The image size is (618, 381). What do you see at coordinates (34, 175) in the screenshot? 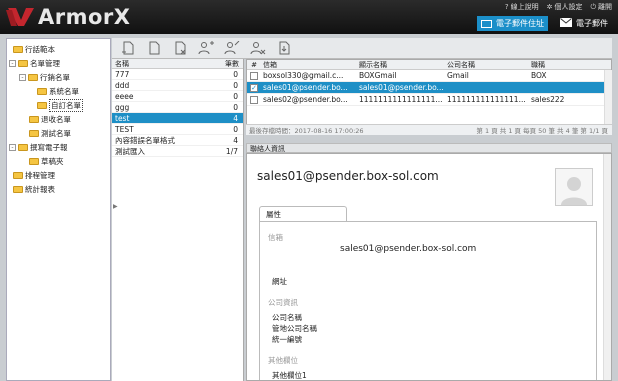
I see `sidebar-item-schedule: 排程管理` at bounding box center [34, 175].